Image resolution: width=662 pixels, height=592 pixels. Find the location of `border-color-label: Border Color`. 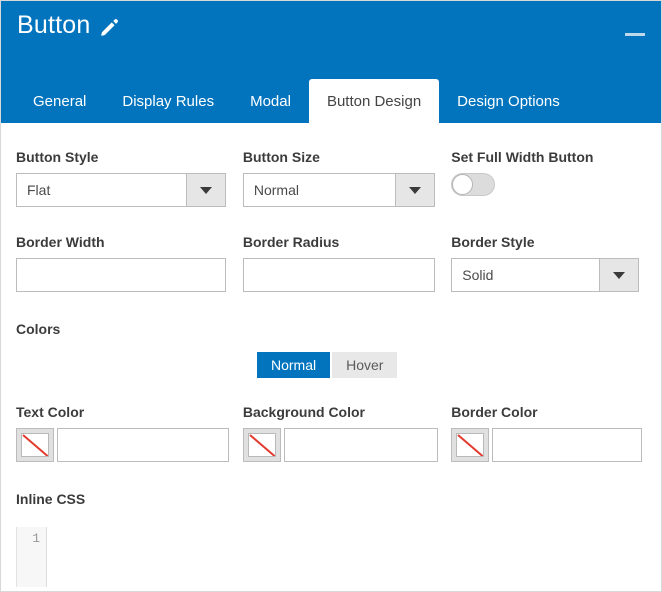

border-color-label: Border Color is located at coordinates (494, 412).